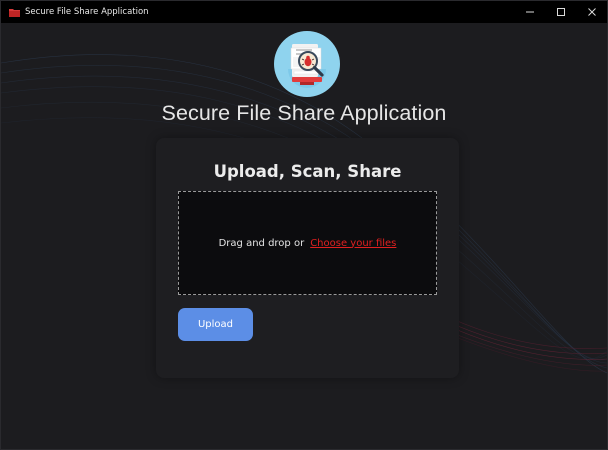  What do you see at coordinates (307, 243) in the screenshot?
I see `file-dropzone: Drag and drop or Choose your files` at bounding box center [307, 243].